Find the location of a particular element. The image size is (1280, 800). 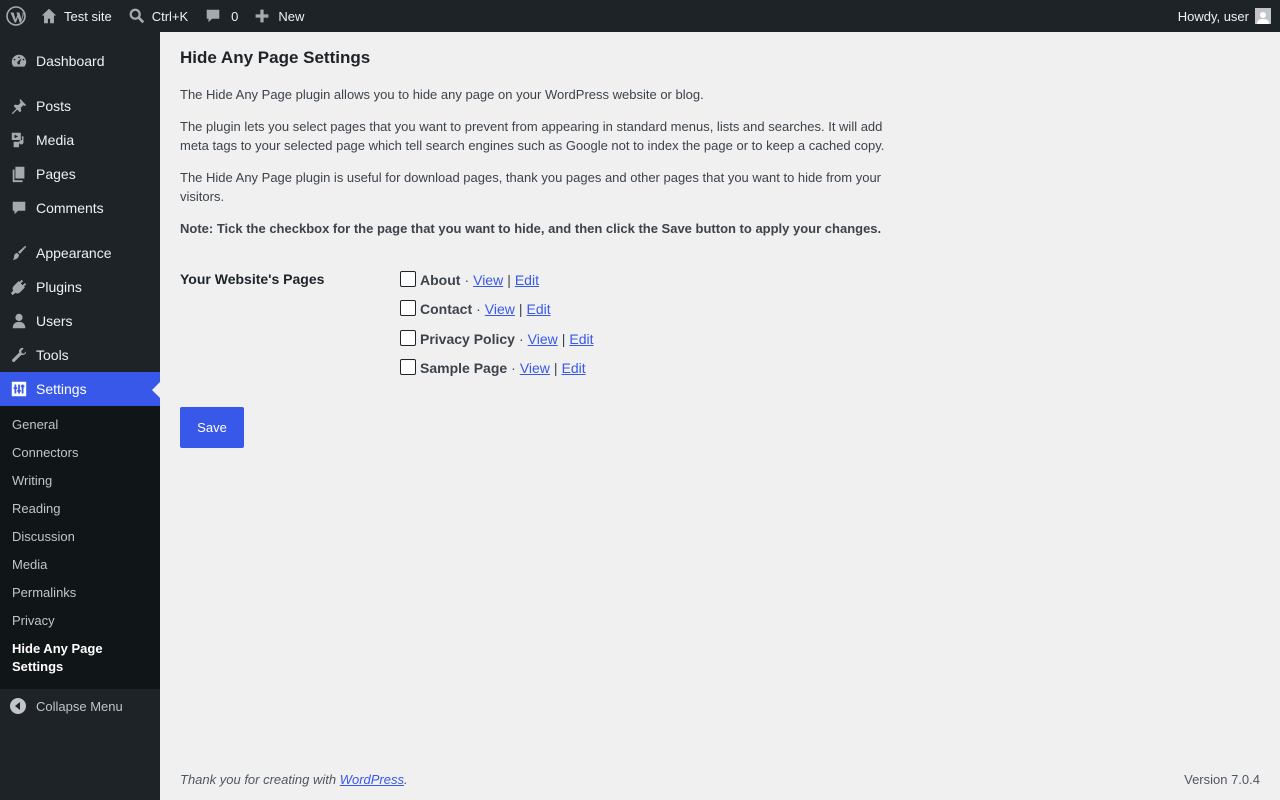

plug-icon is located at coordinates (18, 287).